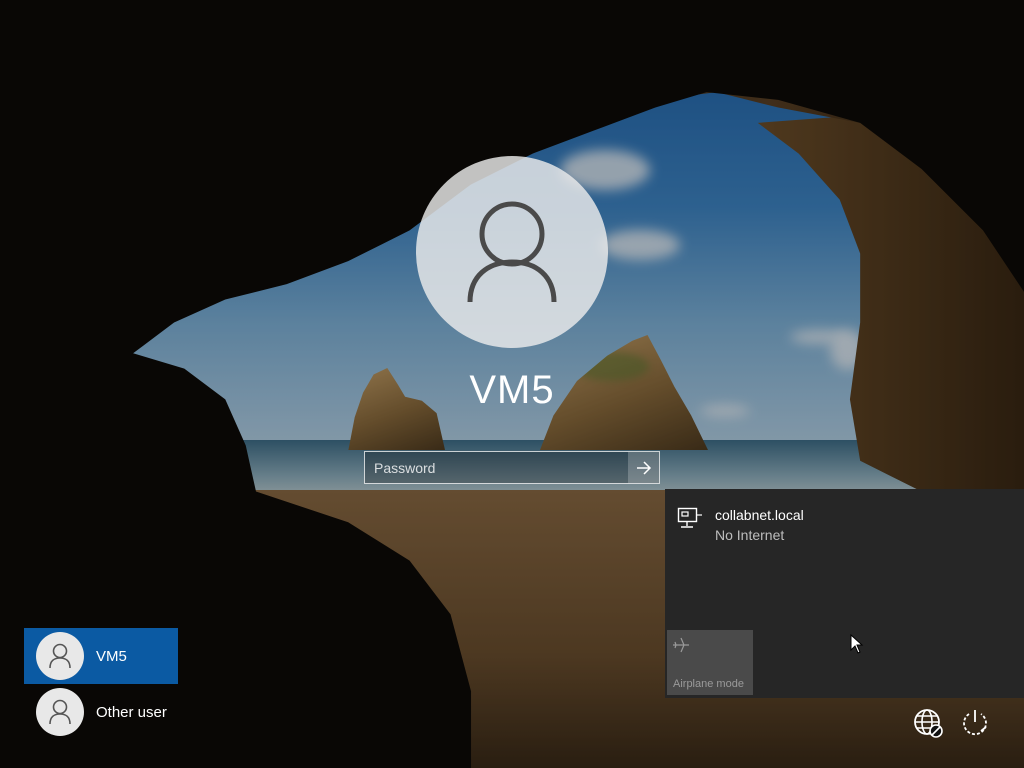 The width and height of the screenshot is (1024, 768). What do you see at coordinates (111, 656) in the screenshot?
I see `user-tile-label: VM5` at bounding box center [111, 656].